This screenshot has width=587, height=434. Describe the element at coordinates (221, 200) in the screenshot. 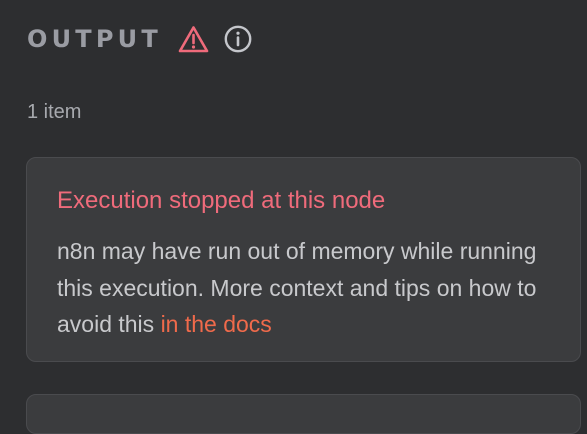

I see `error-title: Execution stopped at this node` at that location.